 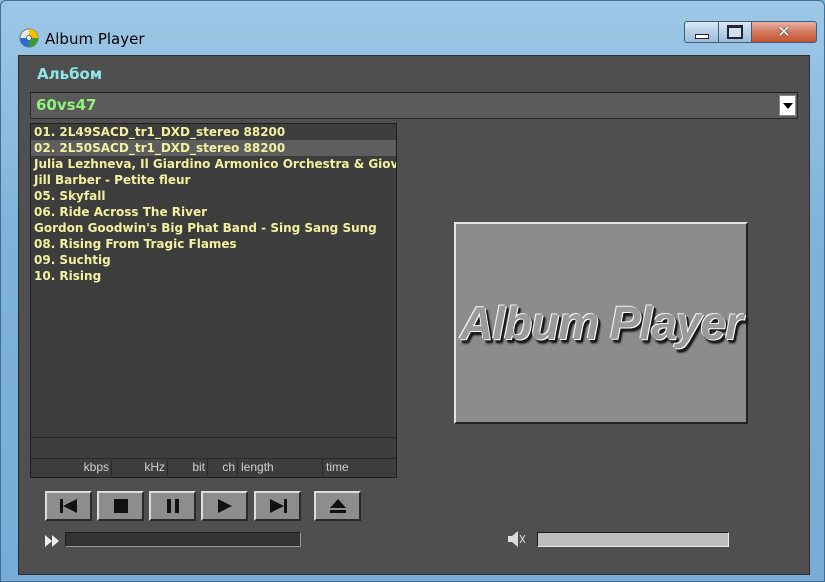 What do you see at coordinates (213, 132) in the screenshot?
I see `track-item: 01. 2L49SACD_tr1_DXD_stereo 88200` at bounding box center [213, 132].